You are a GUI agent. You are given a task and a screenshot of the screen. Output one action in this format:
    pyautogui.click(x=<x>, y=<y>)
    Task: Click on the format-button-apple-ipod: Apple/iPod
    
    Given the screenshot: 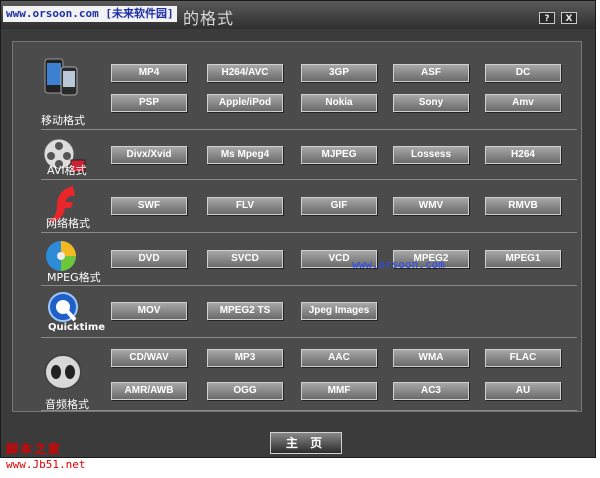 What is the action you would take?
    pyautogui.click(x=245, y=103)
    